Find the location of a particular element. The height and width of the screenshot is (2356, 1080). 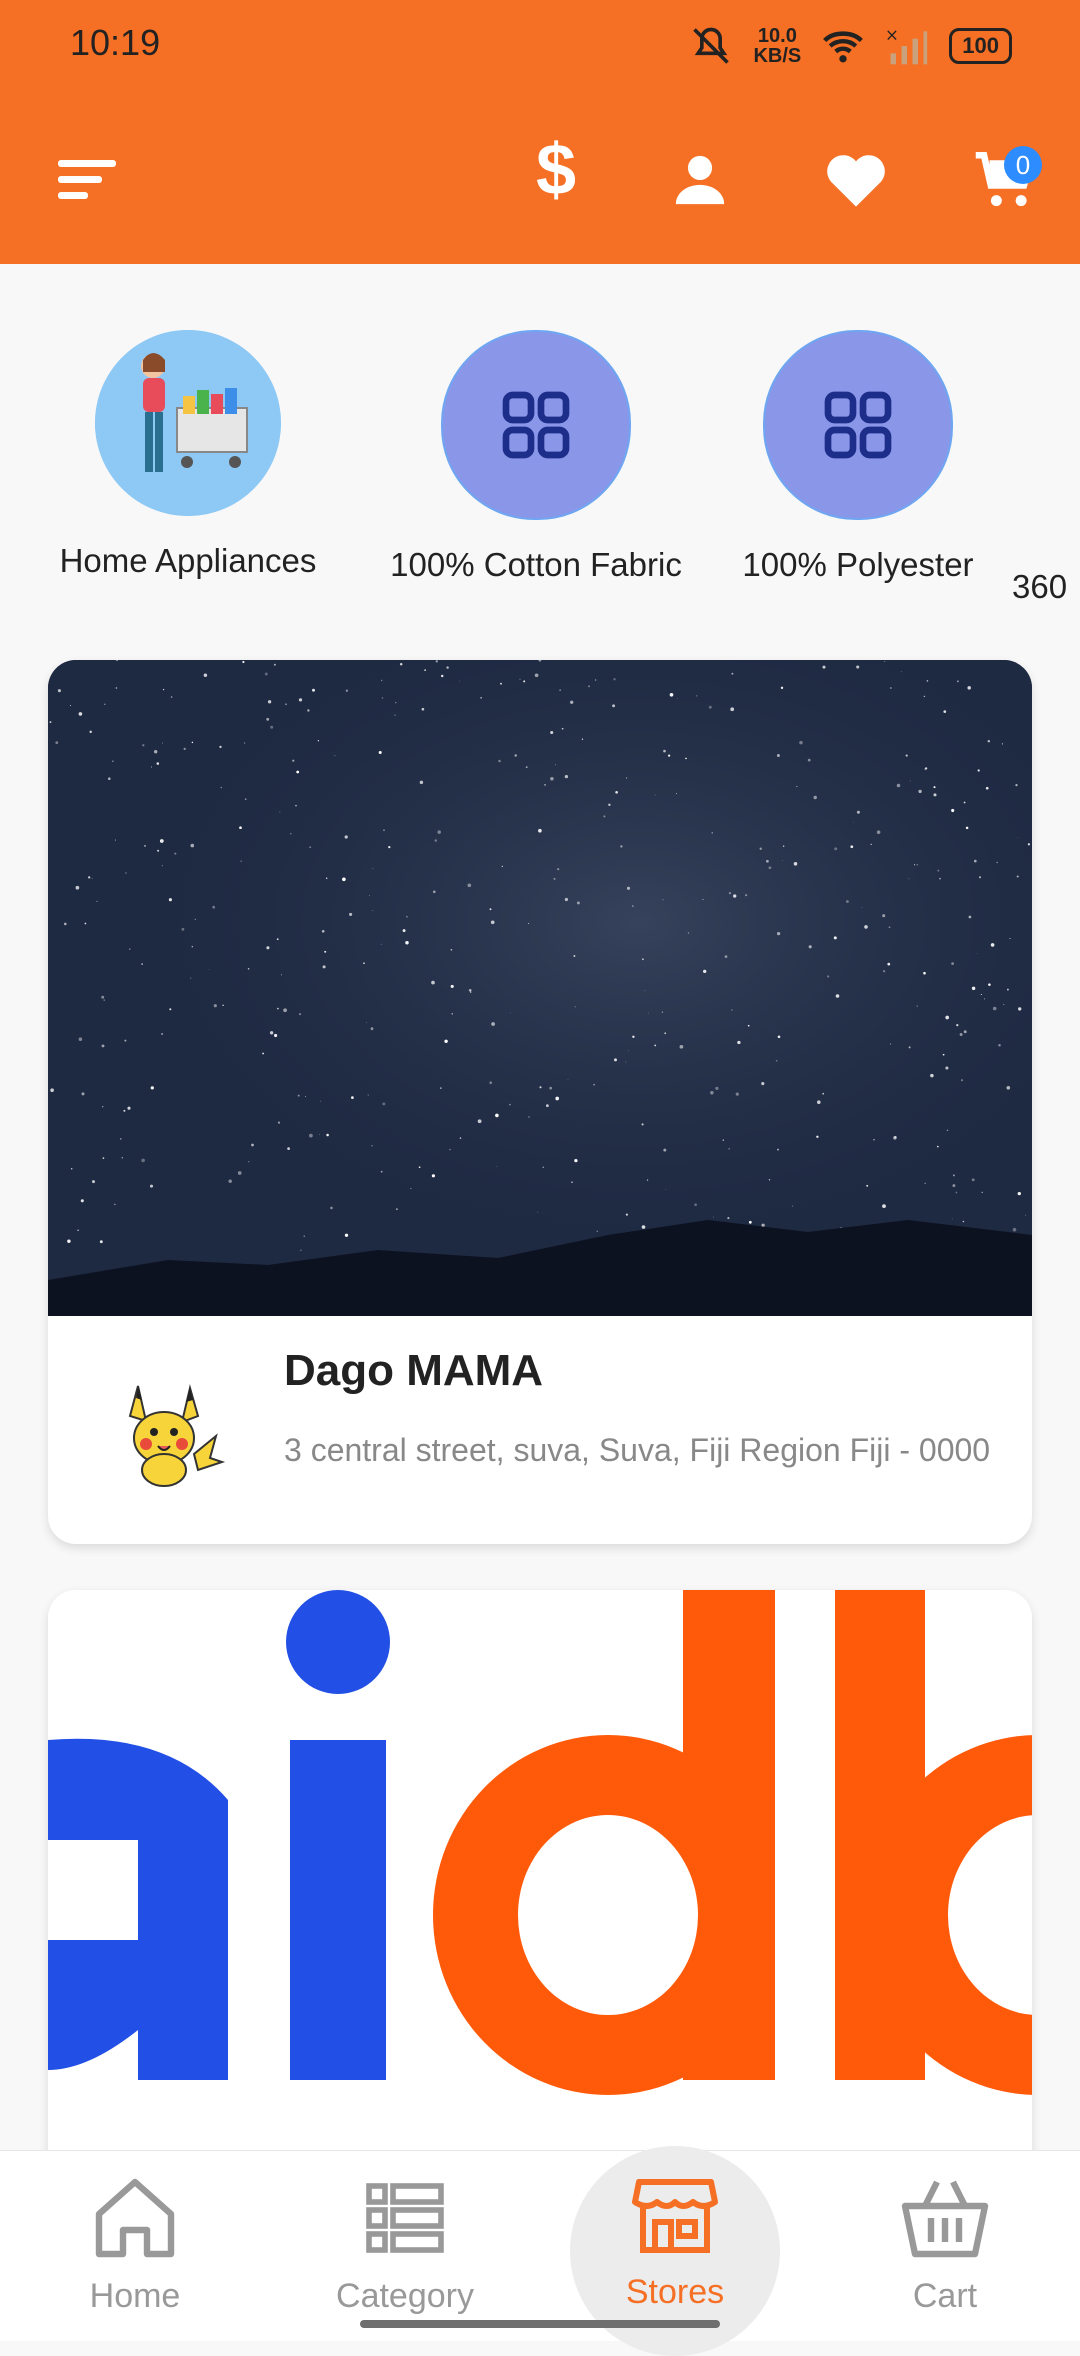

nav-stores: Stores is located at coordinates (675, 2239).